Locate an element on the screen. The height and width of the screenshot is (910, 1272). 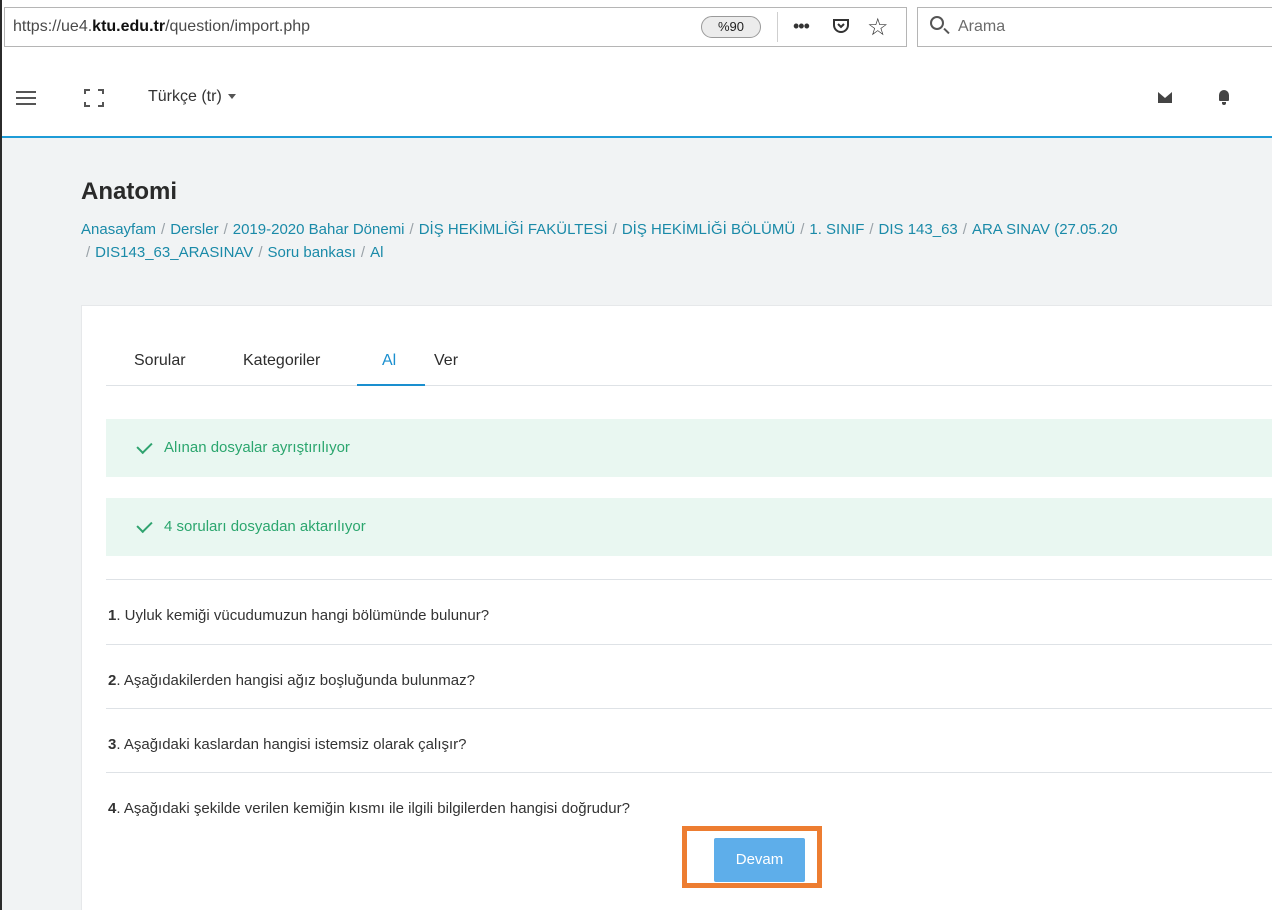
alert-text: 4 soruları dosyadan aktarılıyor is located at coordinates (265, 526).